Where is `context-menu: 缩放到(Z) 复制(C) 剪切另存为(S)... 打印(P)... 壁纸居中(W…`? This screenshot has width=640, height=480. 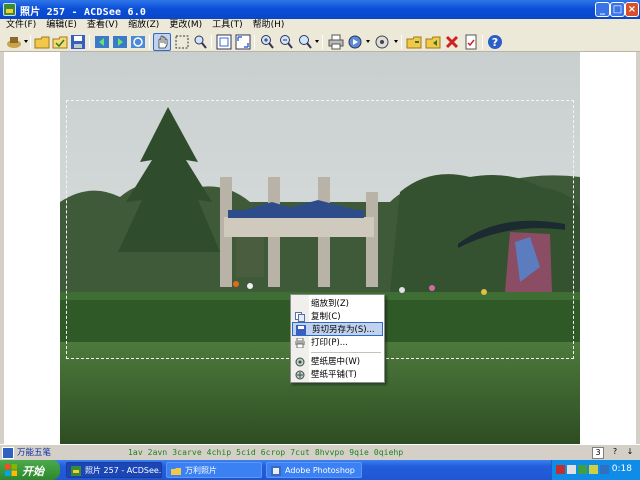
context-menu: 缩放到(Z) 复制(C) 剪切另存为(S)... 打印(P)... 壁纸居中(W… is located at coordinates (337, 338).